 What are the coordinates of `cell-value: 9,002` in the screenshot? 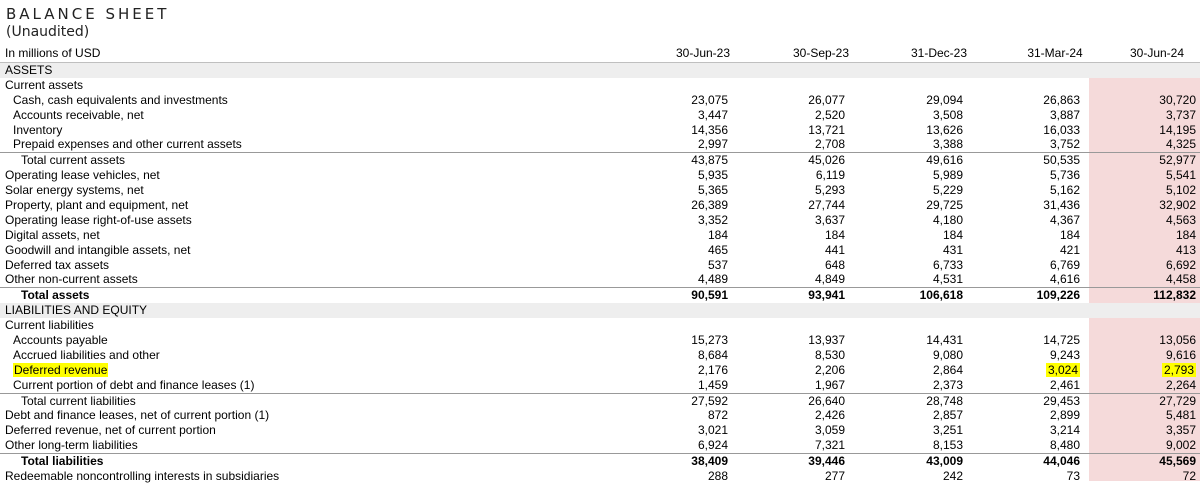 It's located at (1180, 445).